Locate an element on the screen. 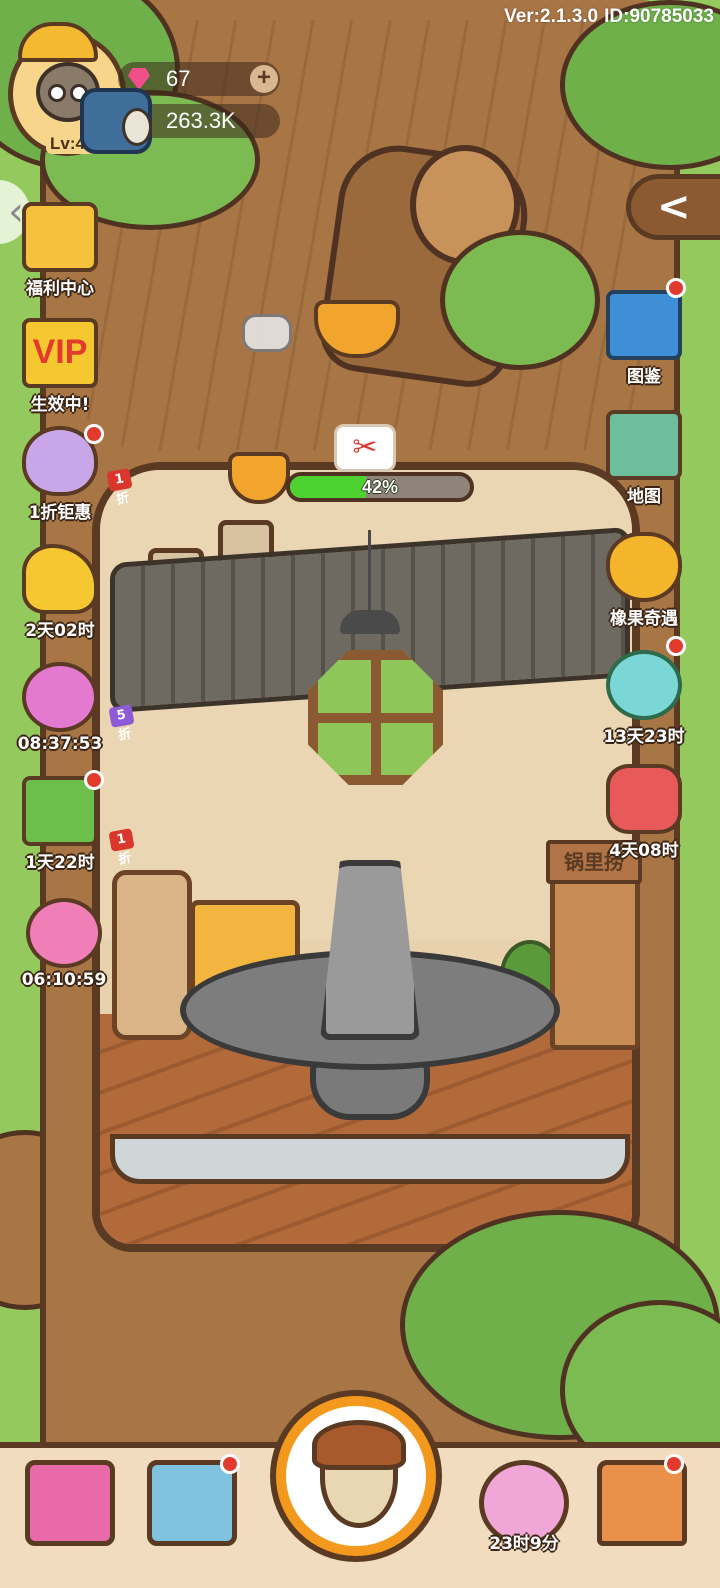 This screenshot has height=1588, width=720. right-menu-potion: 13天23时 is located at coordinates (644, 691).